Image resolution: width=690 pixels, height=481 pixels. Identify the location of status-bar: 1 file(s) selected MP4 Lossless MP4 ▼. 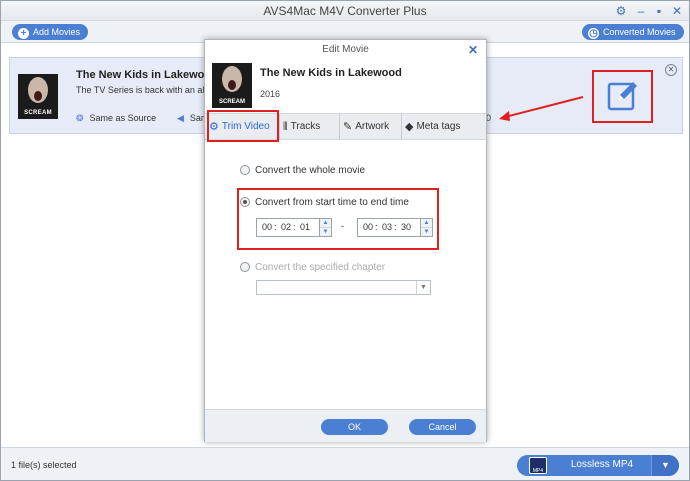
(345, 463).